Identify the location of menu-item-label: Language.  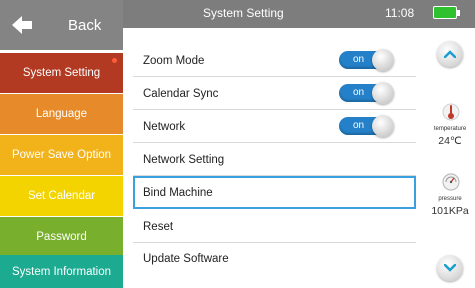
(61, 114).